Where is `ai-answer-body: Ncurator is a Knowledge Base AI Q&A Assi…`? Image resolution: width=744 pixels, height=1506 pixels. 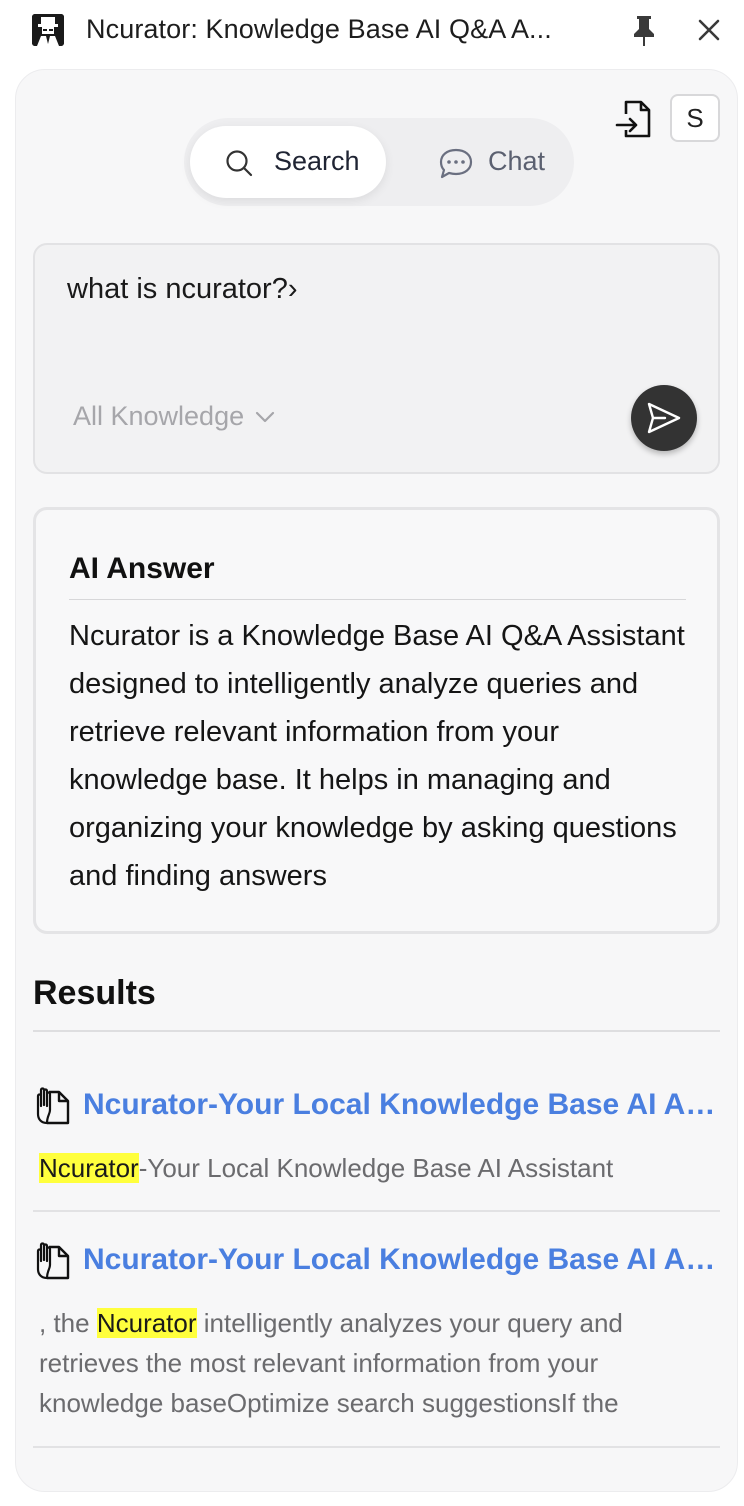
ai-answer-body: Ncurator is a Knowledge Base AI Q&A Assi… is located at coordinates (377, 756).